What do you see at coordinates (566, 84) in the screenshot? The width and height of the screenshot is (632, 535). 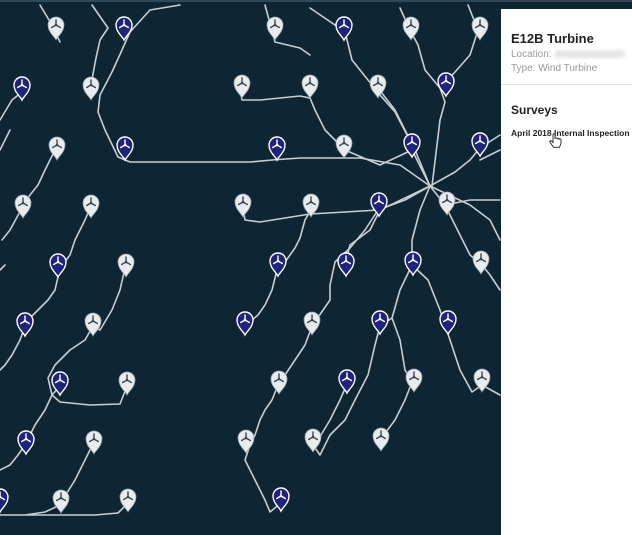 I see `panel-divider` at bounding box center [566, 84].